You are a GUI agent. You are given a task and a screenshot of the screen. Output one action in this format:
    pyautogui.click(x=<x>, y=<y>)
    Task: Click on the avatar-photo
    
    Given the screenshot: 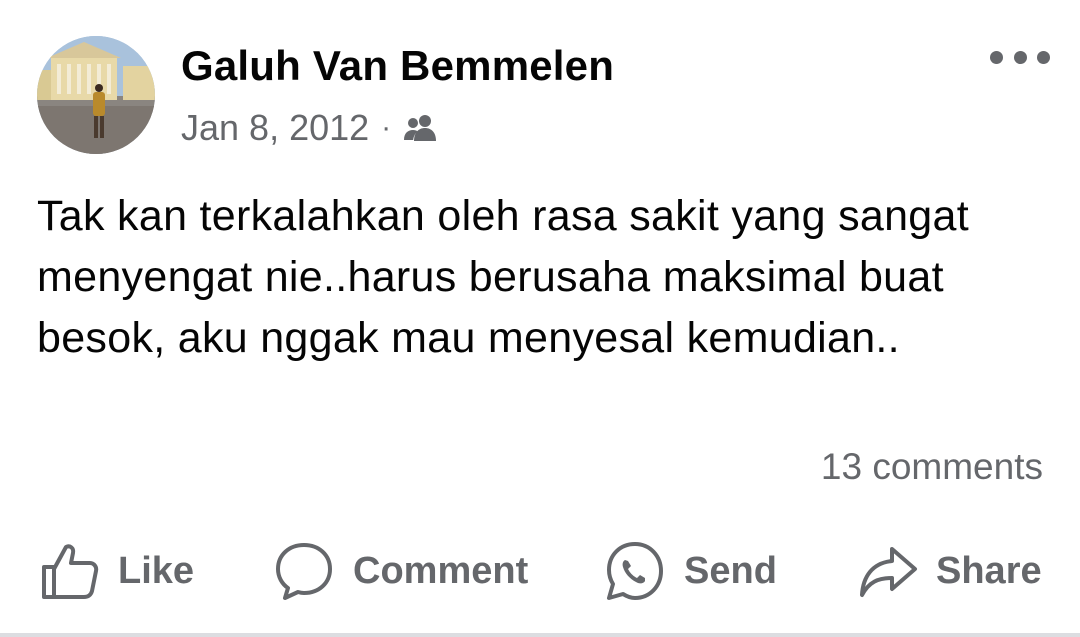 What is the action you would take?
    pyautogui.click(x=96, y=95)
    